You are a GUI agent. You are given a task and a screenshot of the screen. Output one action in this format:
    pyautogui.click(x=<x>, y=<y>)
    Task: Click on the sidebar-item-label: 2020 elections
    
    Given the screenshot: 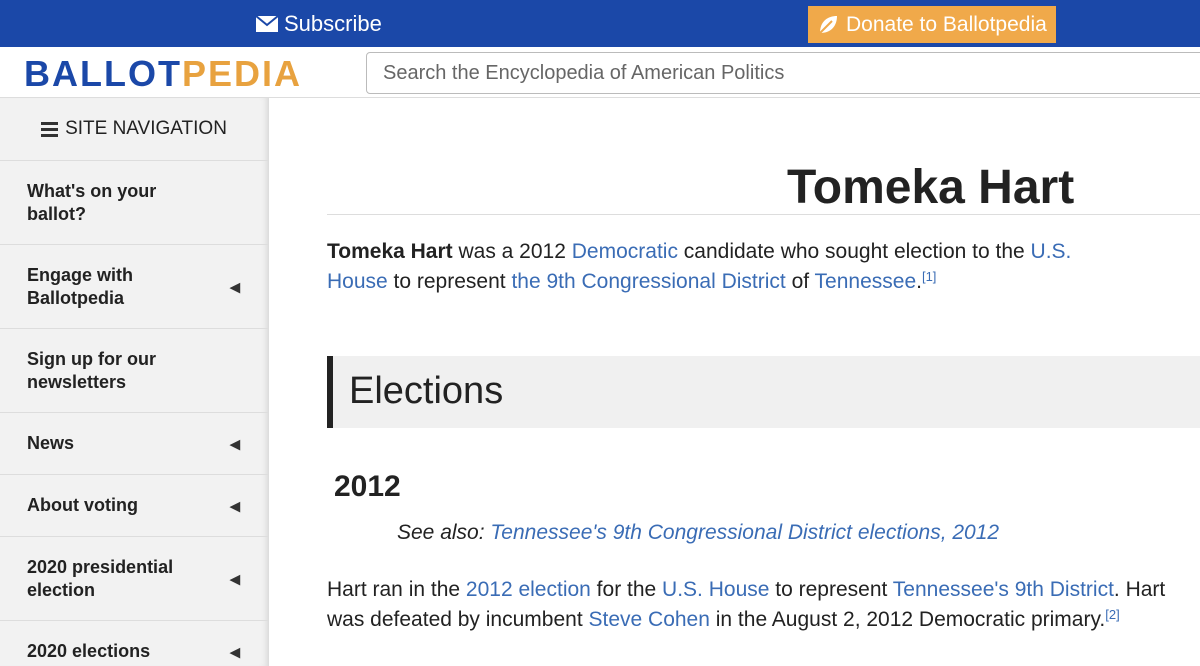 What is the action you would take?
    pyautogui.click(x=89, y=651)
    